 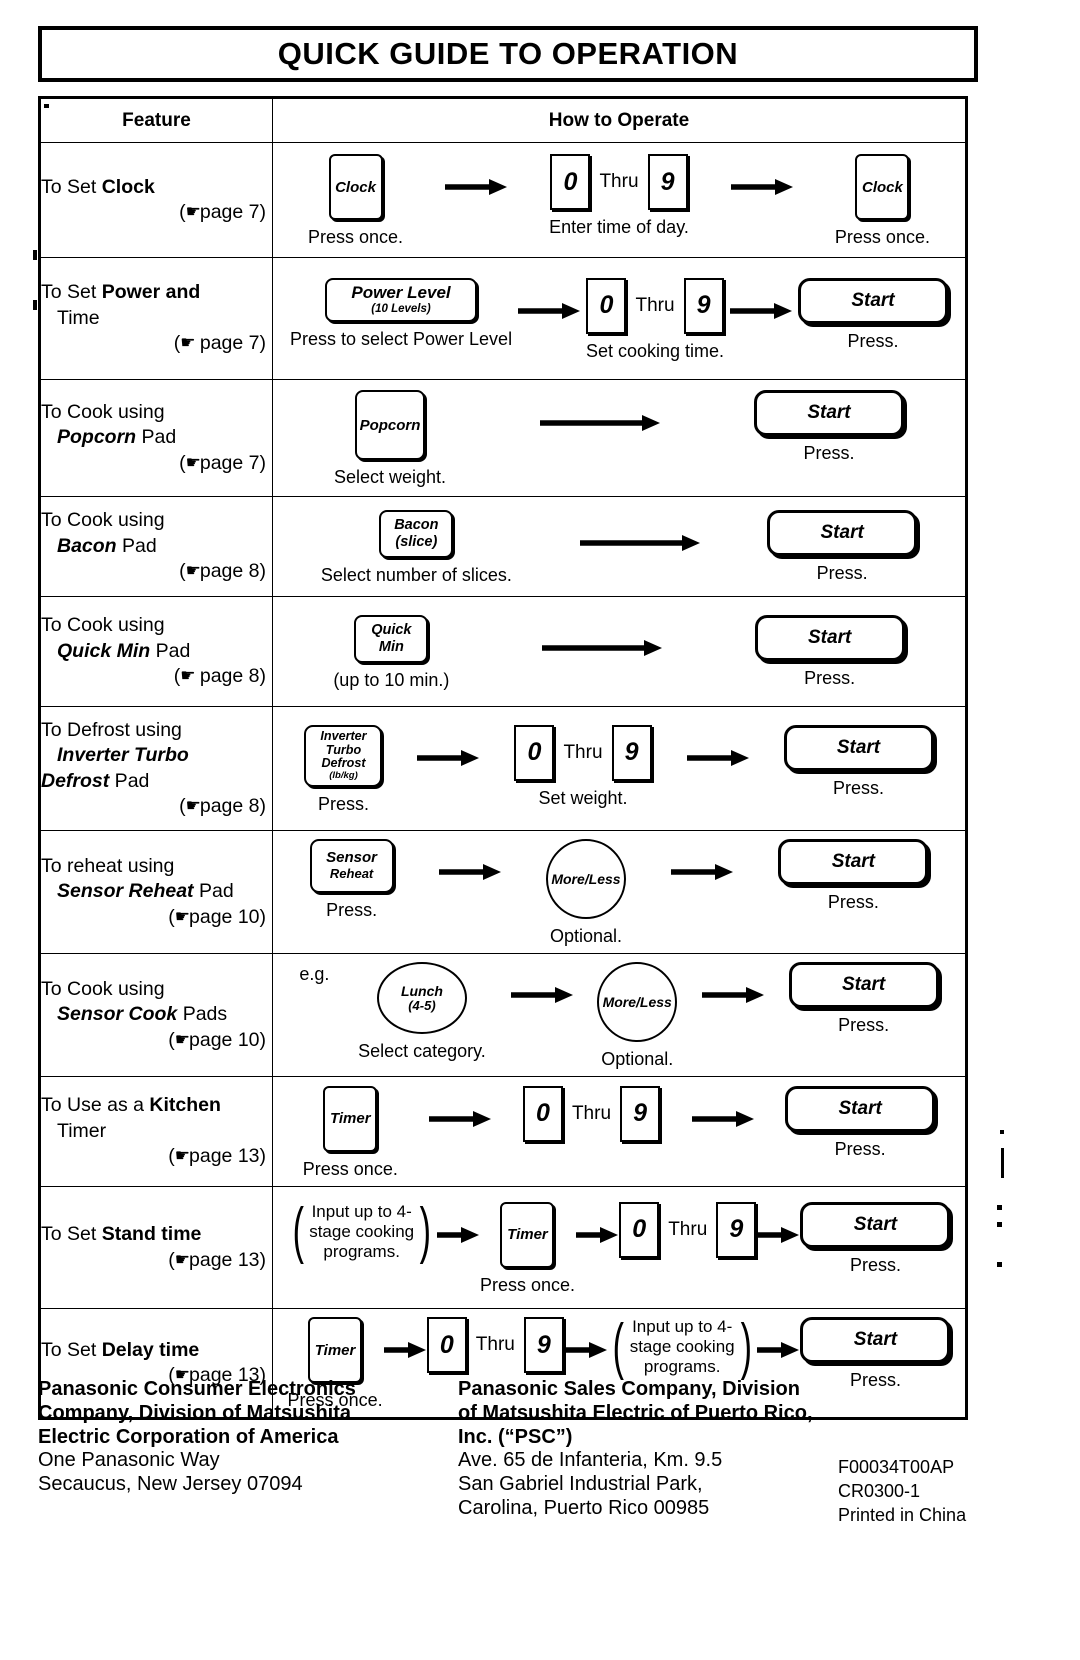 I want to click on sensor-cook-lunch-button: Lunch (4-5), so click(x=421, y=998).